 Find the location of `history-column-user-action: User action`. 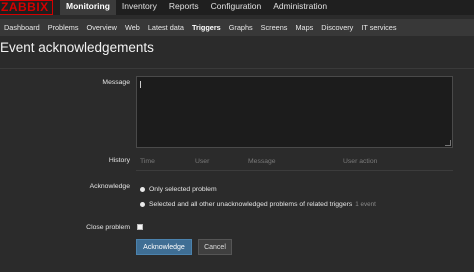

history-column-user-action: User action is located at coordinates (360, 161).